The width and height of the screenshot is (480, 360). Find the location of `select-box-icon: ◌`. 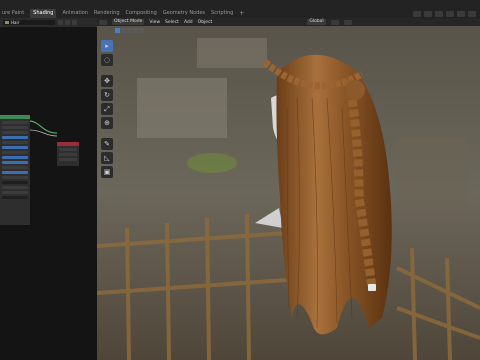

select-box-icon: ◌ is located at coordinates (107, 60).